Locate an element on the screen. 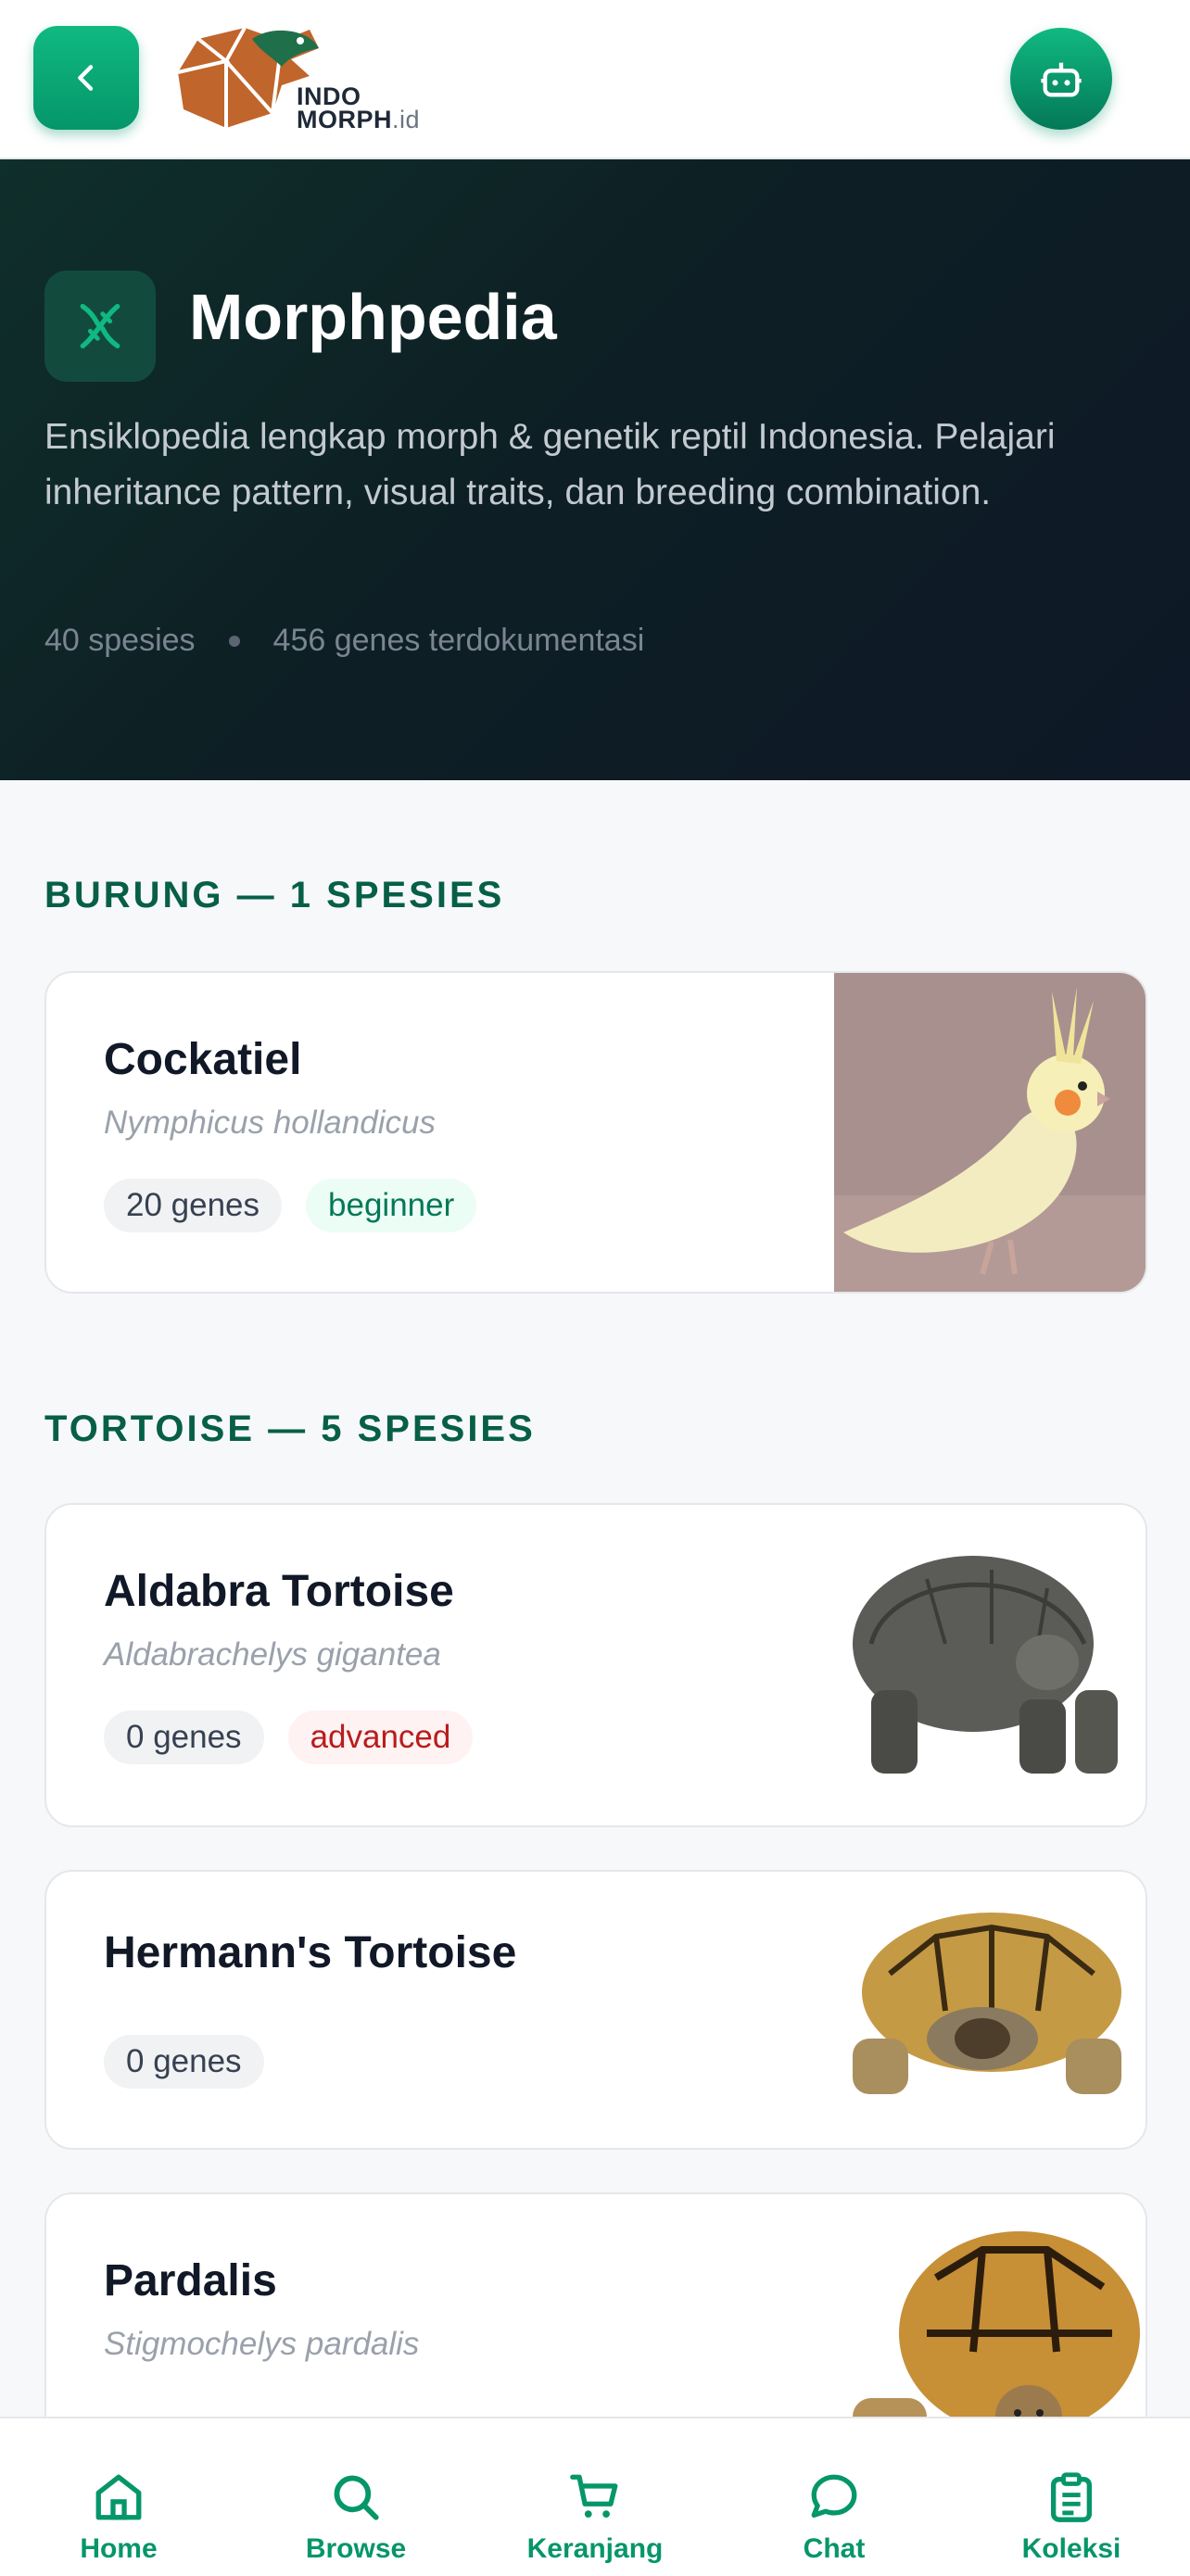 The image size is (1190, 2576). back-button is located at coordinates (86, 78).